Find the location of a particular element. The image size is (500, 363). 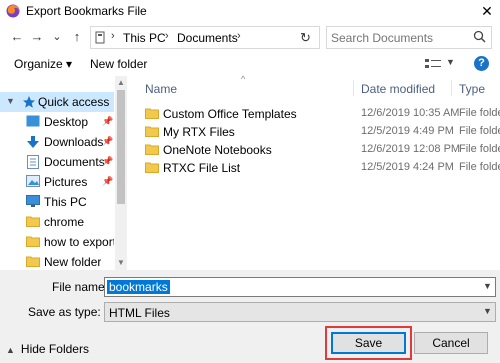

breadcrumb-this-pc: This PC is located at coordinates (144, 38).